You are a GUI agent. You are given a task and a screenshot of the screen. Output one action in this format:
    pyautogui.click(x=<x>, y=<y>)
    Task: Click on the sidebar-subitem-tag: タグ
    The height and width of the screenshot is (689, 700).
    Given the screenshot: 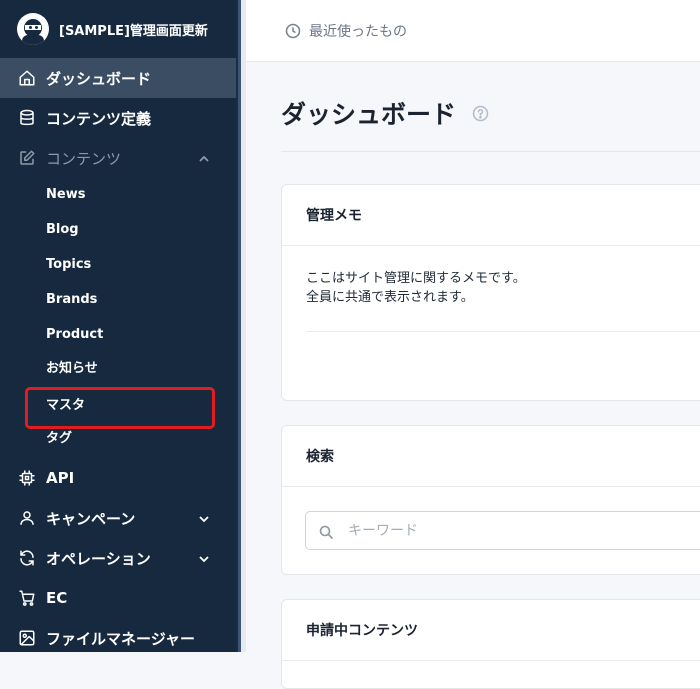 What is the action you would take?
    pyautogui.click(x=59, y=439)
    